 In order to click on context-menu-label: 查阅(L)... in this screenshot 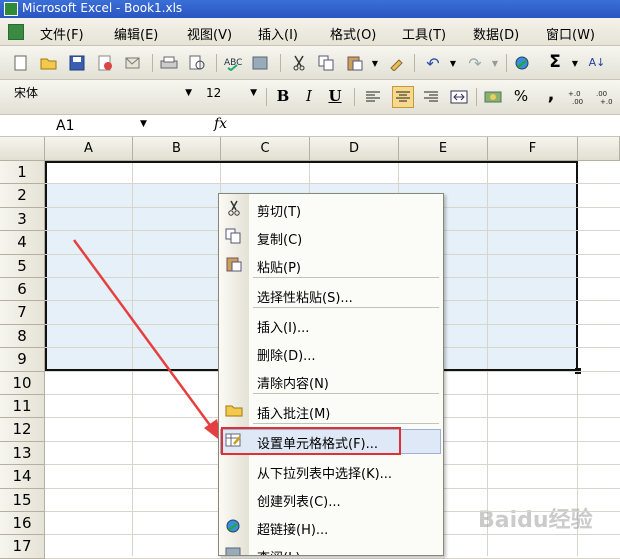, I will do `click(285, 551)`.